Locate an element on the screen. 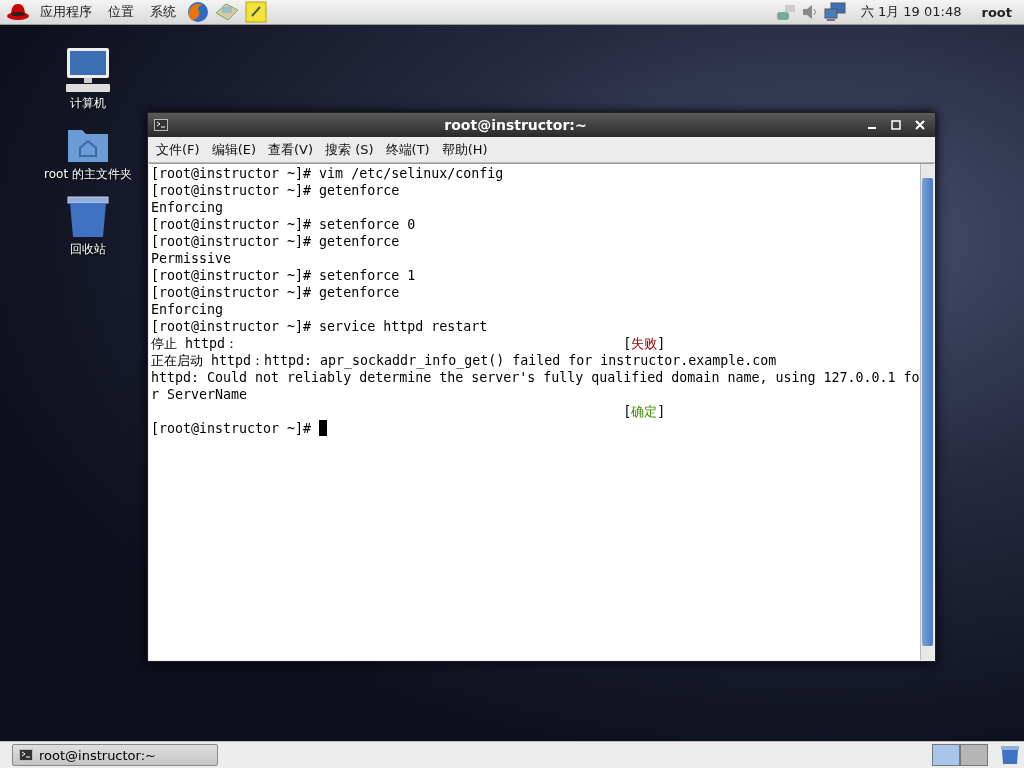 The image size is (1024, 768). panel-menu: 应用程序 is located at coordinates (66, 12).